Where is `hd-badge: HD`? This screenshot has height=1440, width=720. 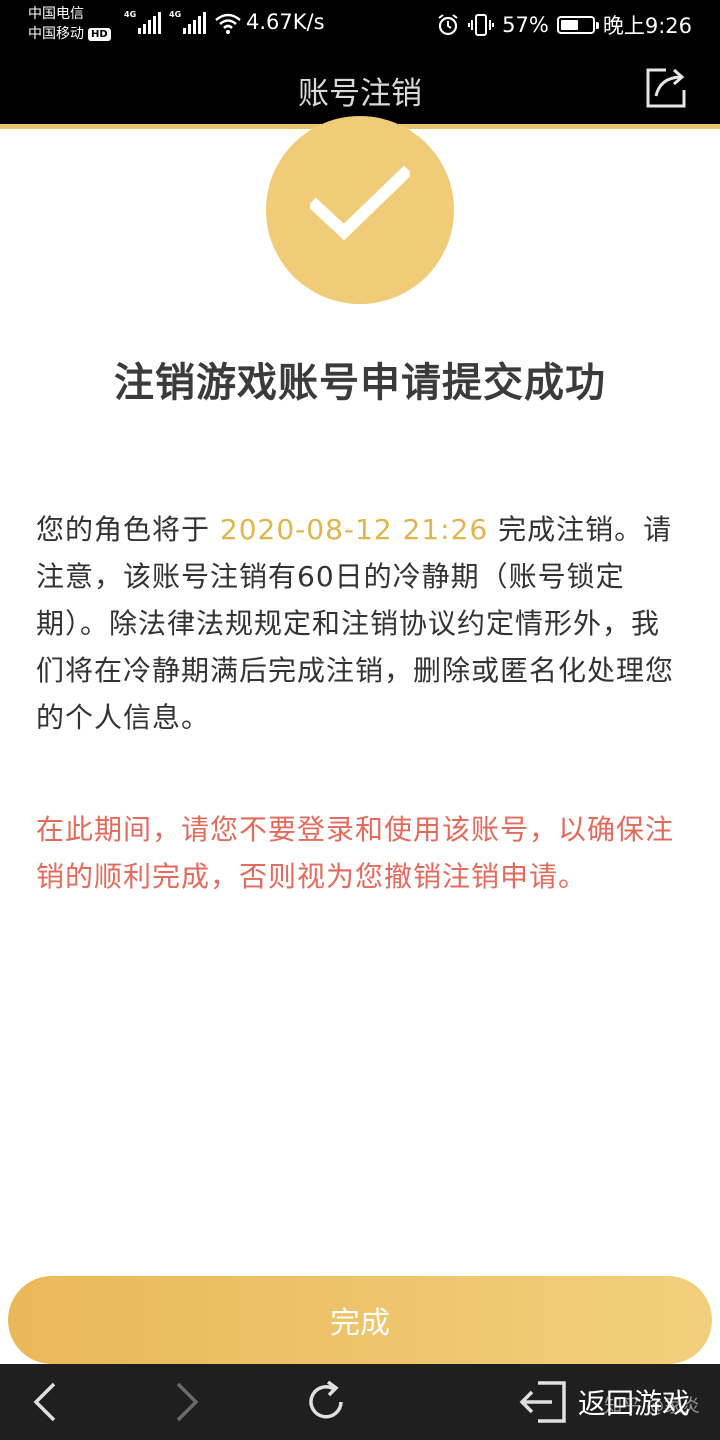 hd-badge: HD is located at coordinates (99, 34).